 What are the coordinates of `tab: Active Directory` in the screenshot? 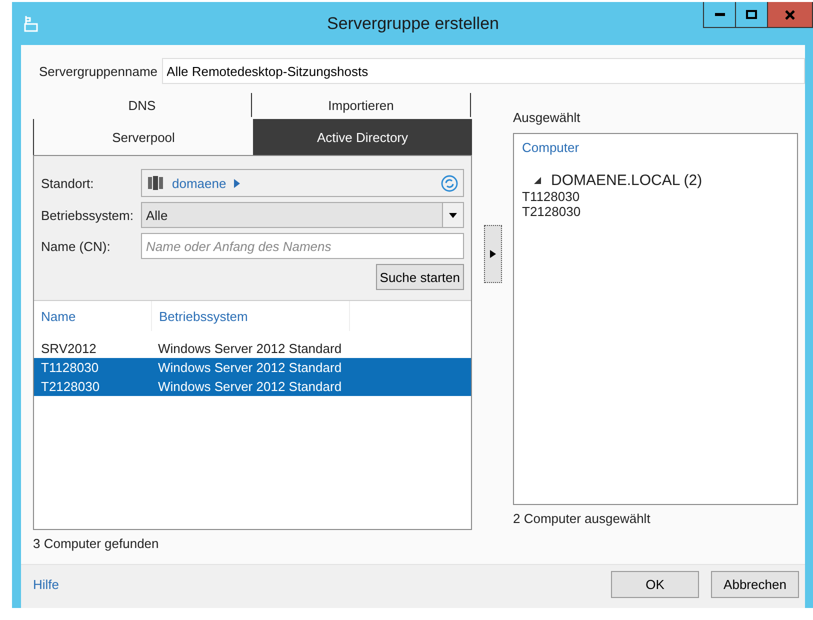 It's located at (362, 137).